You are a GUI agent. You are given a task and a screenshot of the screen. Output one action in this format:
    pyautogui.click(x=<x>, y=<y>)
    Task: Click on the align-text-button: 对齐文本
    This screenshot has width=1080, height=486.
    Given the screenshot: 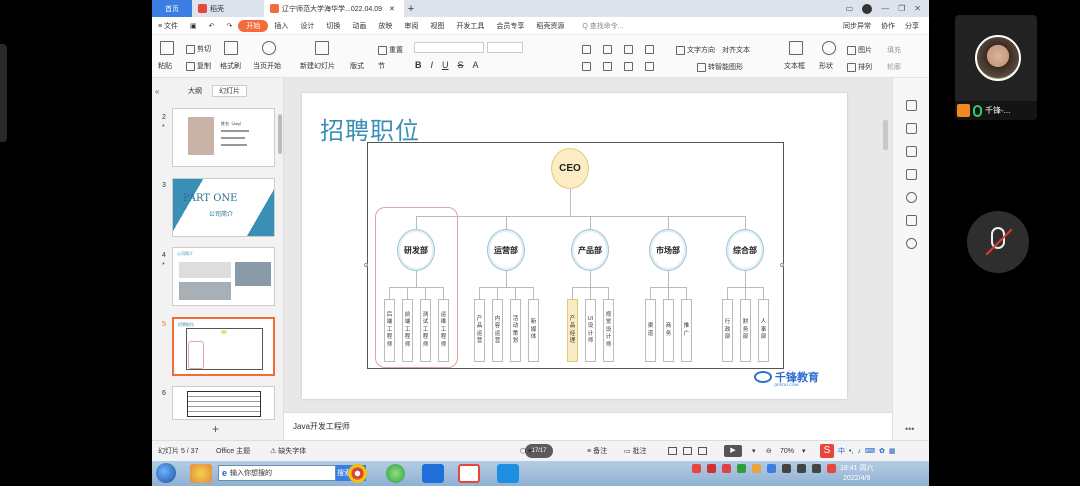 What is the action you would take?
    pyautogui.click(x=736, y=50)
    